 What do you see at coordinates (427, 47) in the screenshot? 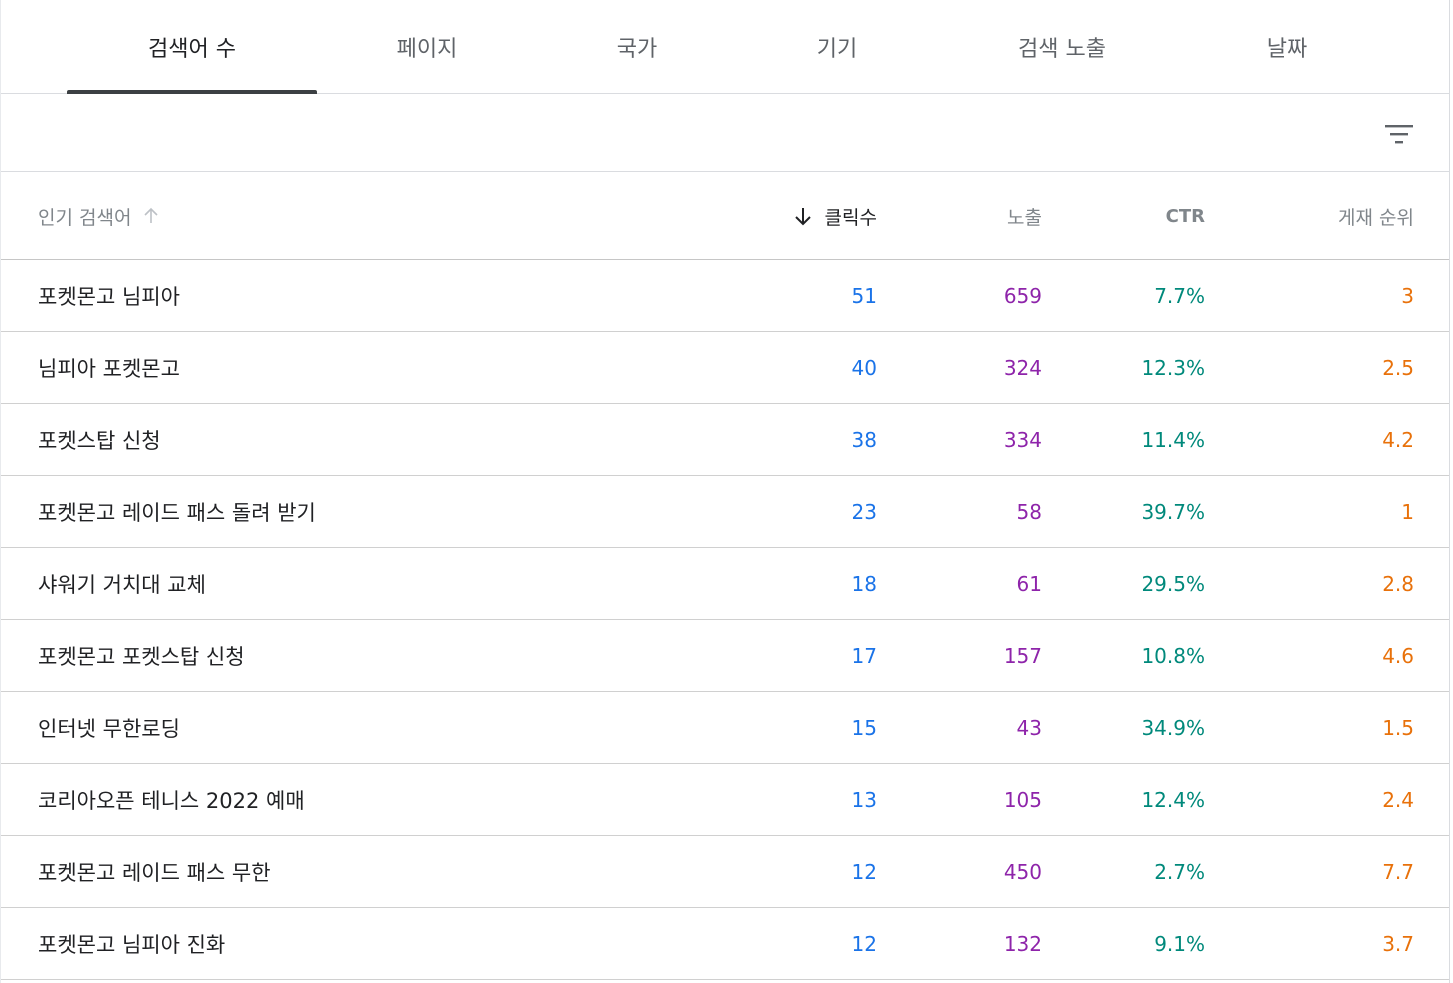
I see `tab-pages: 페이지` at bounding box center [427, 47].